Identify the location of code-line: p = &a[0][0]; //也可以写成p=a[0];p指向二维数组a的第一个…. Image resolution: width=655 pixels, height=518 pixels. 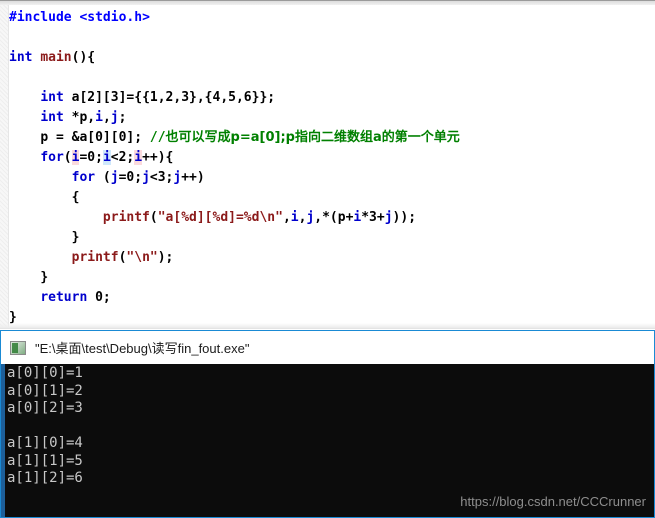
(332, 138).